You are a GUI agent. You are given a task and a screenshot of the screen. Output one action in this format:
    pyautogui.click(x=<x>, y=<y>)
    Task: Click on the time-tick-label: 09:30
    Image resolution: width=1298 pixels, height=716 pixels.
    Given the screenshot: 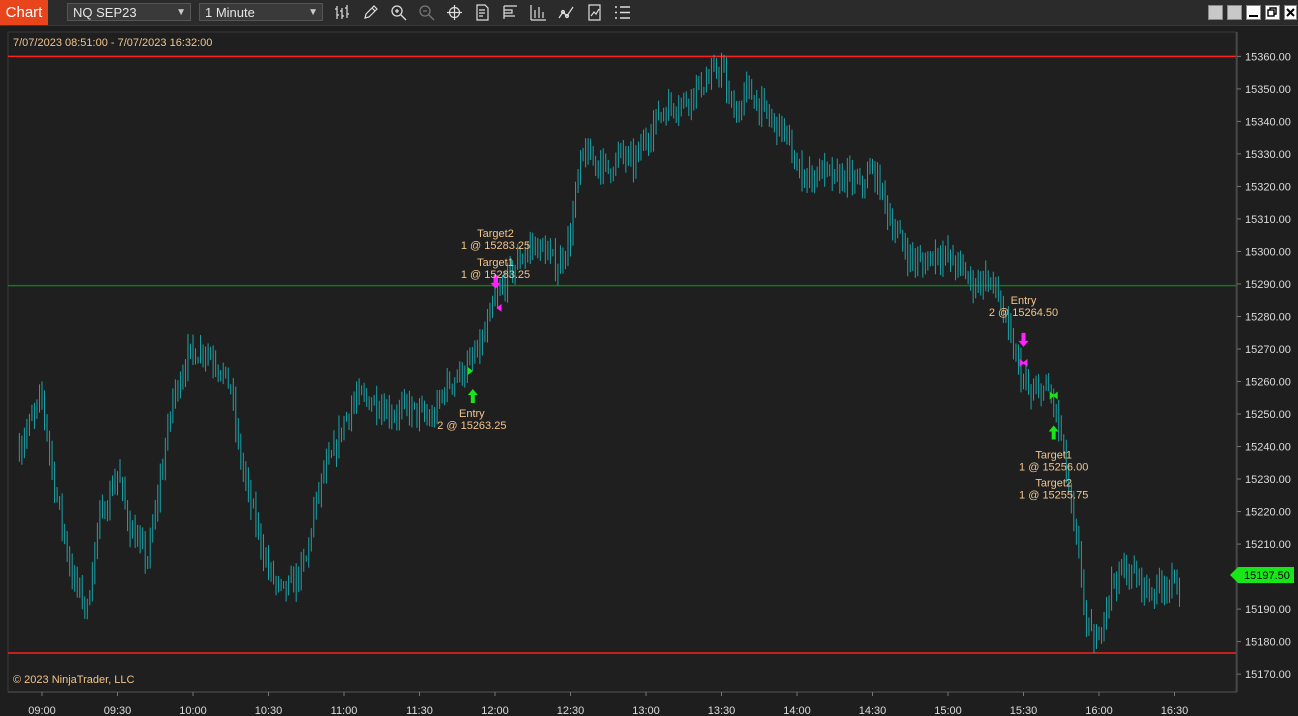 What is the action you would take?
    pyautogui.click(x=118, y=710)
    